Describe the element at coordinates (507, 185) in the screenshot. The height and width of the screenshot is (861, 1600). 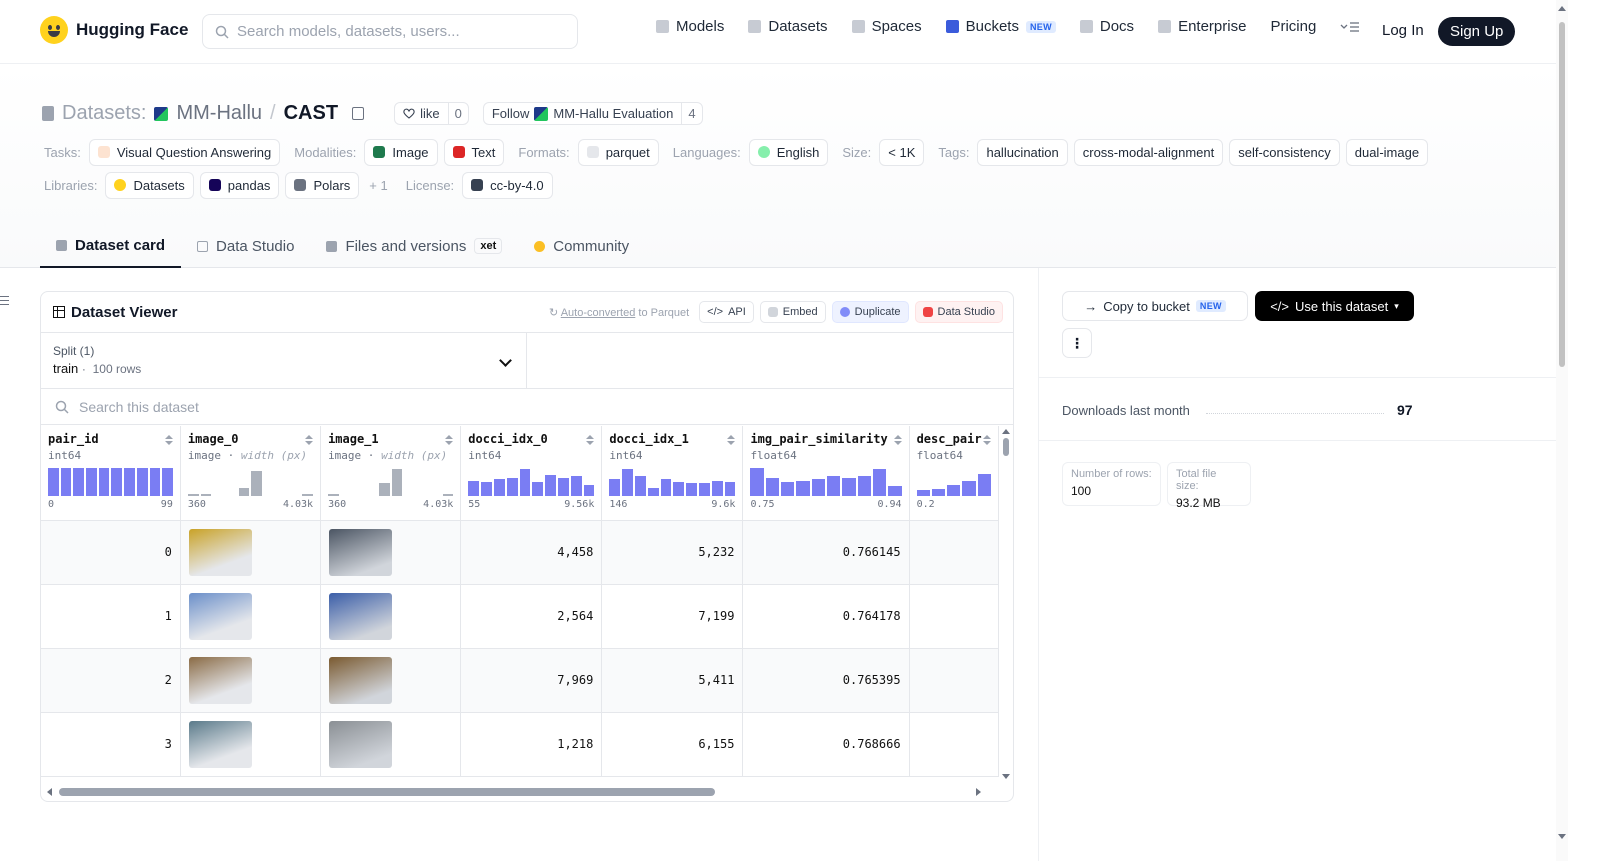
I see `tag-license: cc-by-4.0` at that location.